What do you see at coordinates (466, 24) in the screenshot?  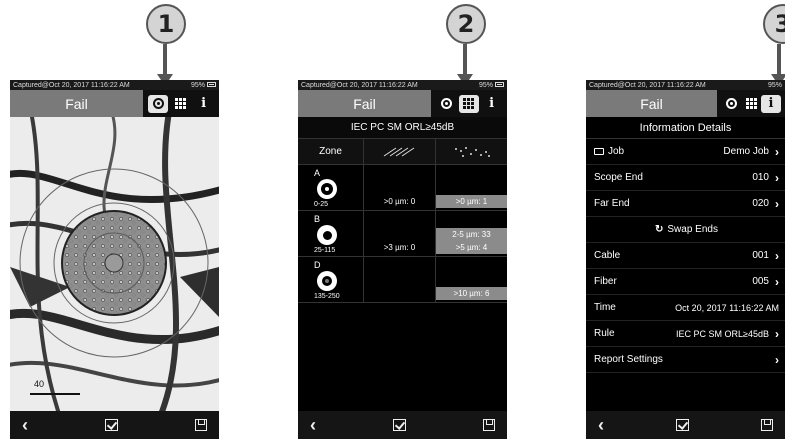 I see `callout-2: 2` at bounding box center [466, 24].